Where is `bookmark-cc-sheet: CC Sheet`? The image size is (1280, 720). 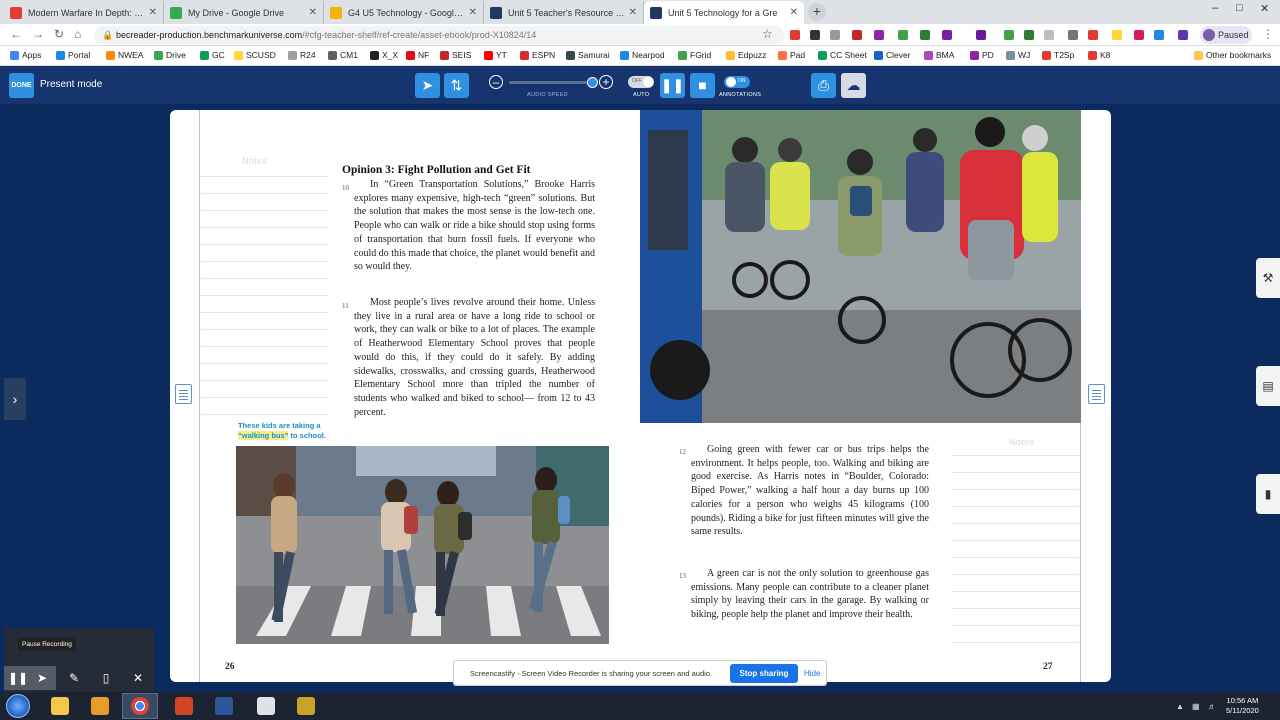
bookmark-cc-sheet: CC Sheet is located at coordinates (842, 55).